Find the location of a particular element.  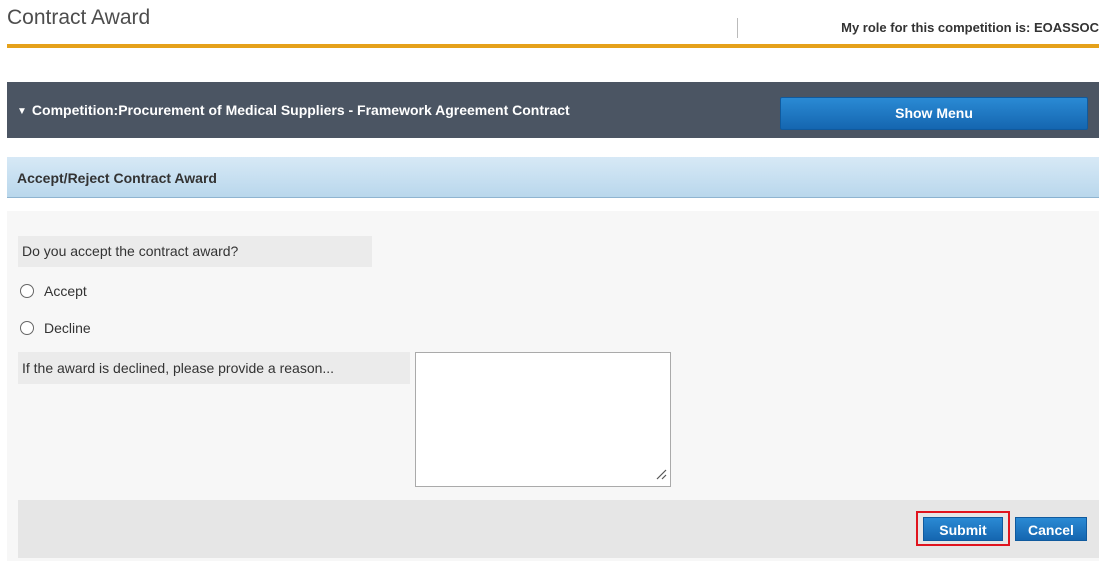

role-indicator: My role for this competition is: EOASSOC is located at coordinates (970, 27).